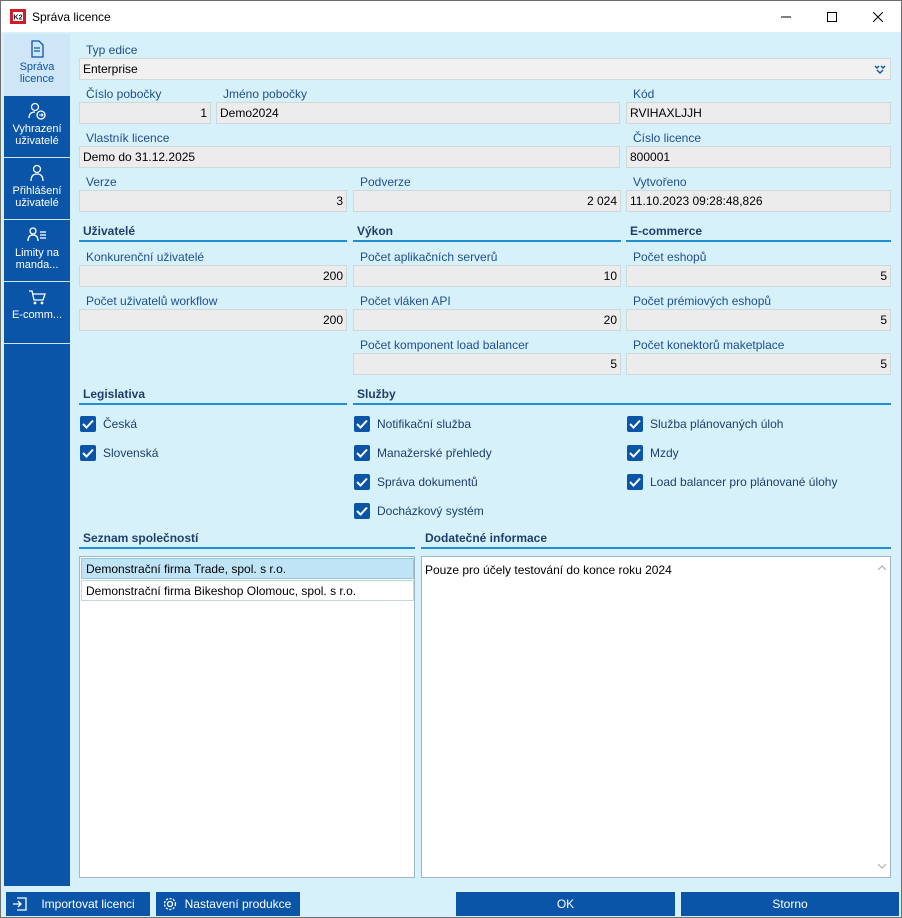 The image size is (902, 918). Describe the element at coordinates (170, 904) in the screenshot. I see `gear-icon` at that location.